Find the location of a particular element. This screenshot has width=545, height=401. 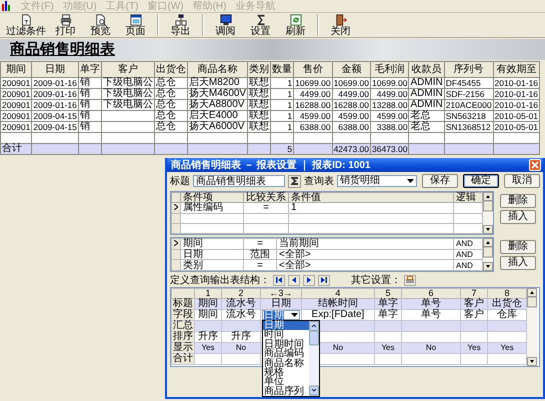

column-header: 出货仓 is located at coordinates (171, 70).